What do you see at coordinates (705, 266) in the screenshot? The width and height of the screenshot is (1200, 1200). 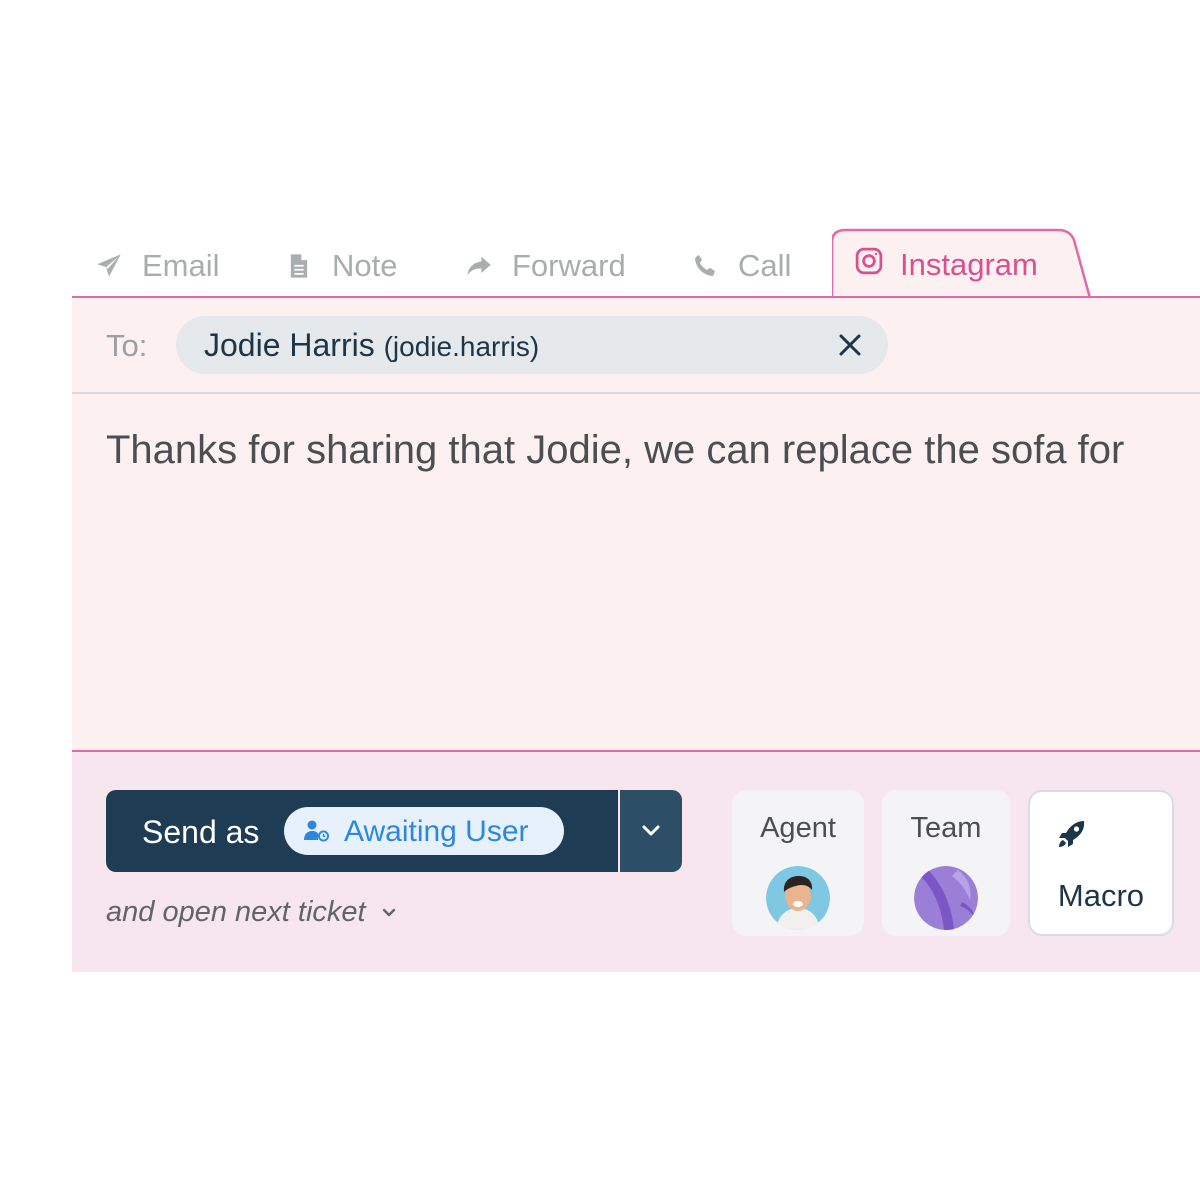 I see `phone-icon` at bounding box center [705, 266].